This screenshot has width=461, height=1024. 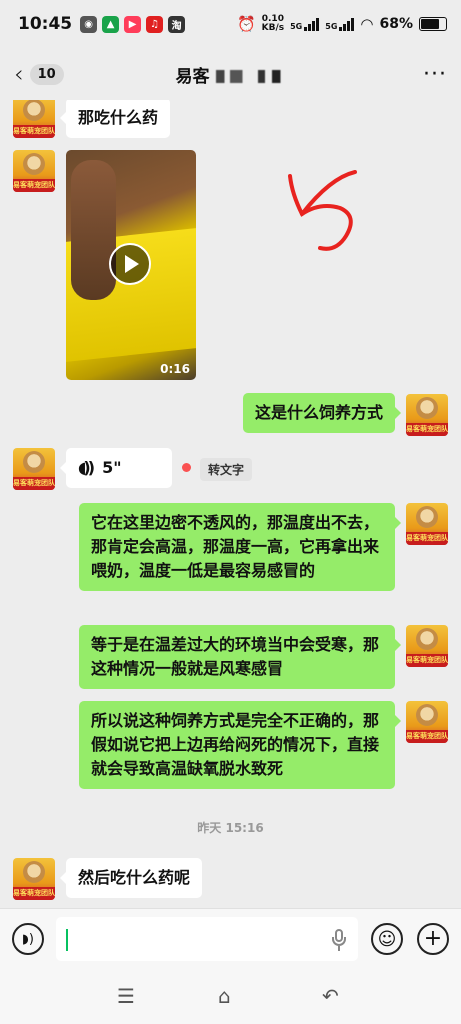 I want to click on battery-icon, so click(x=433, y=24).